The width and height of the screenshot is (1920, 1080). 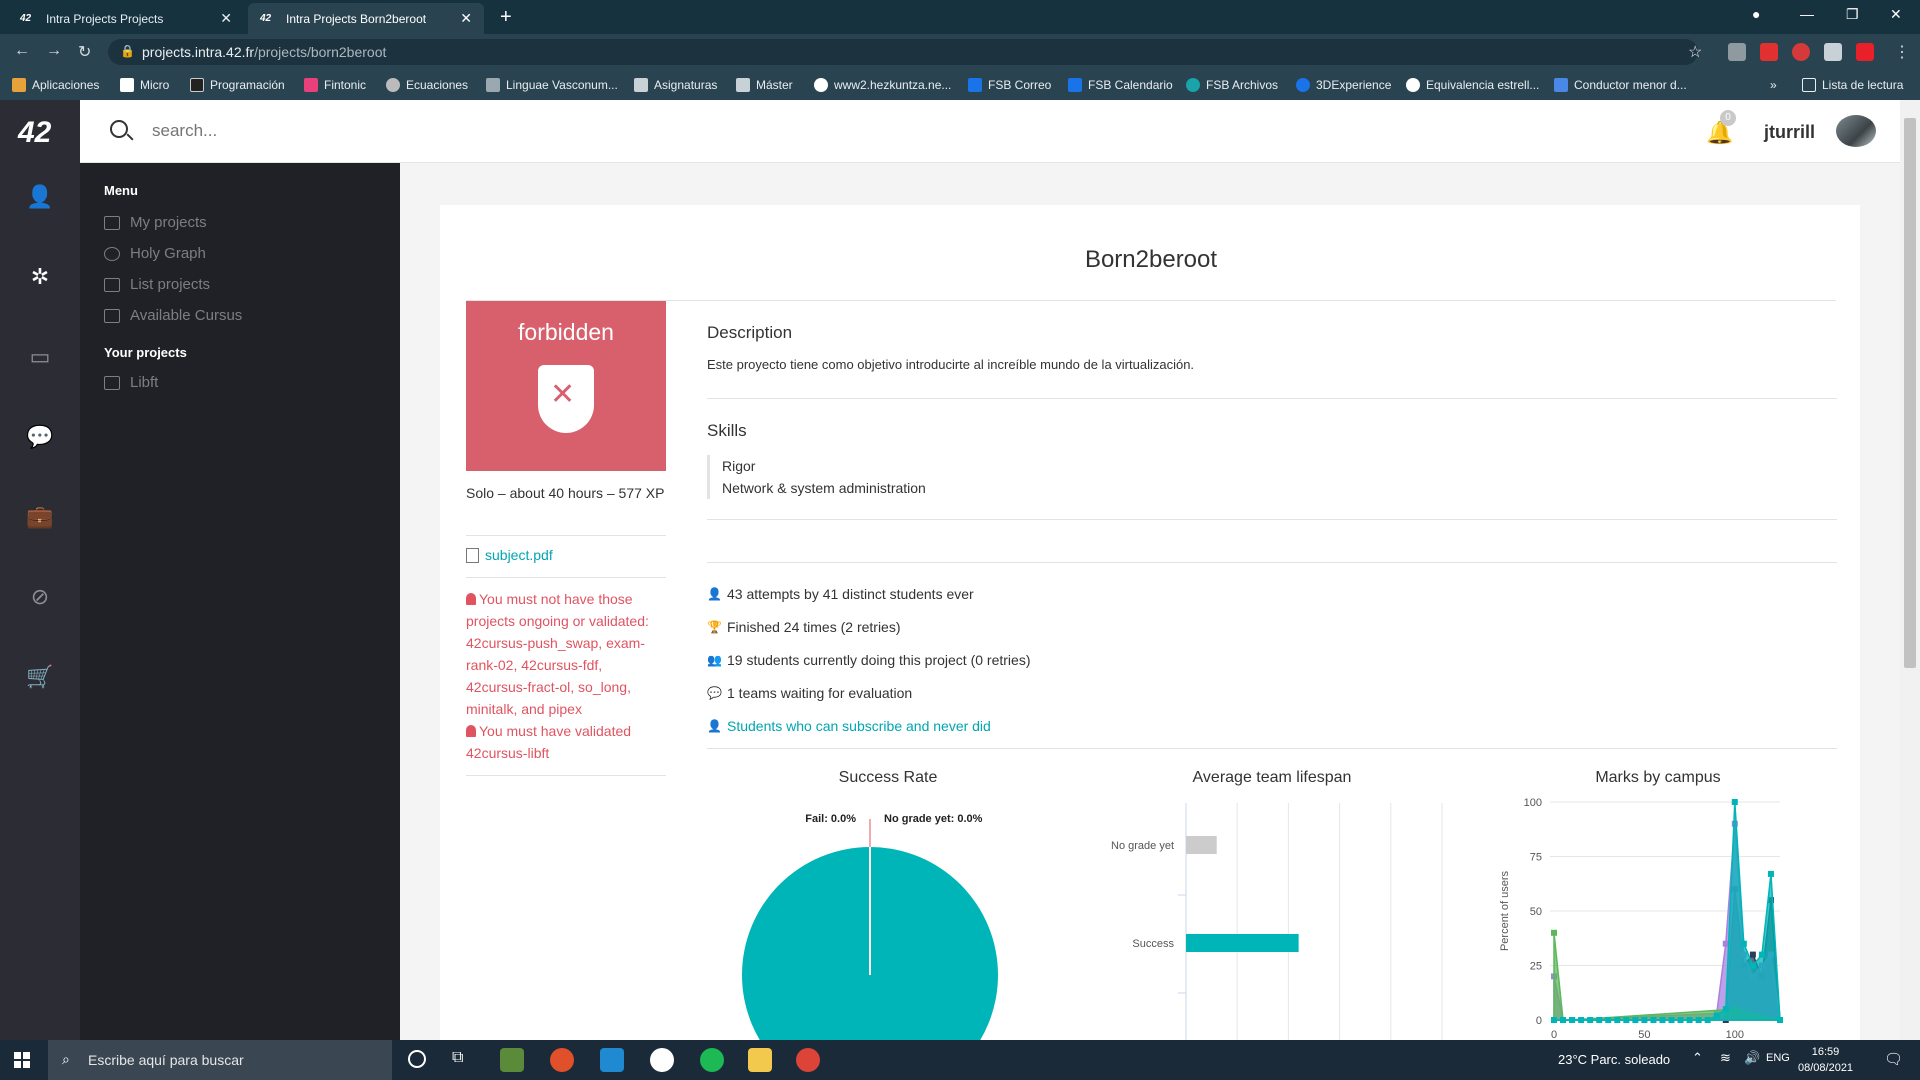 What do you see at coordinates (1614, 1059) in the screenshot?
I see `weather-widget: 23°C Parc. soleado` at bounding box center [1614, 1059].